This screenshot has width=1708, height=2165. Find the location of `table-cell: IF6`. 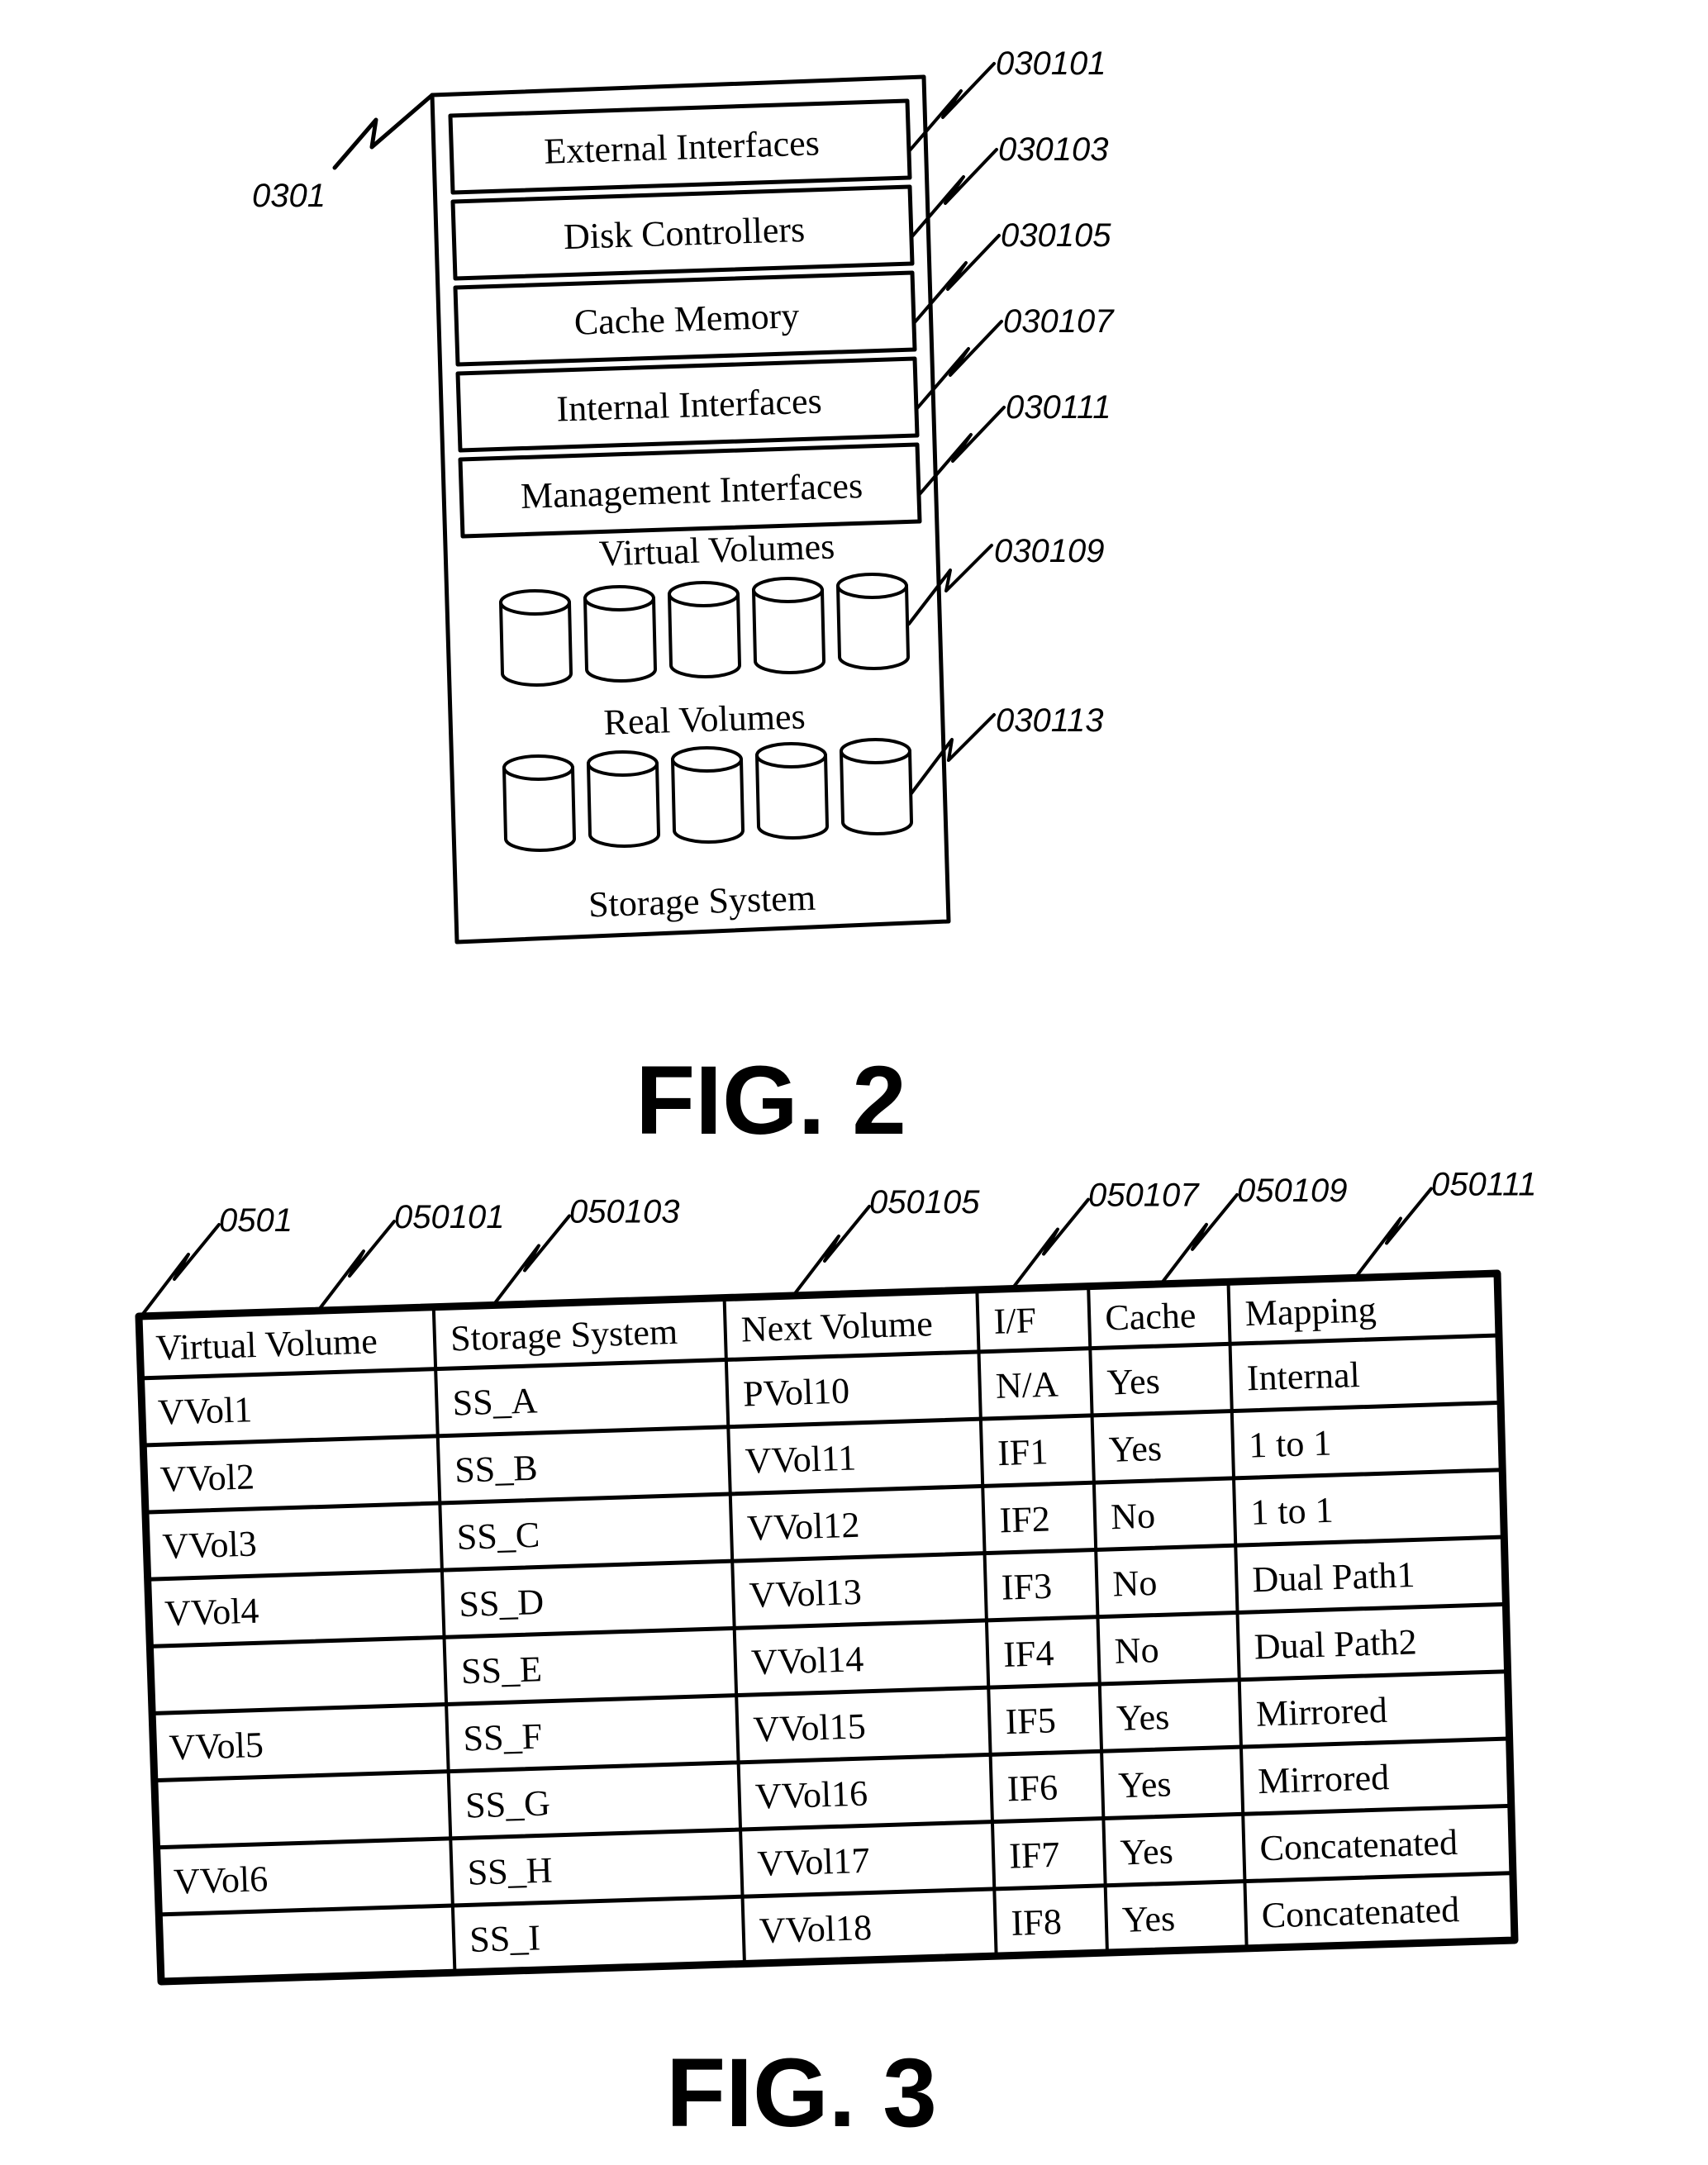

table-cell: IF6 is located at coordinates (1032, 1789).